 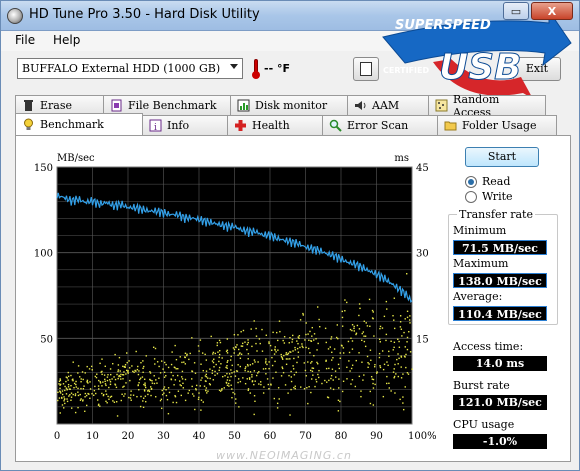 What do you see at coordinates (496, 214) in the screenshot?
I see `transfer-rate-title: Transfer rate` at bounding box center [496, 214].